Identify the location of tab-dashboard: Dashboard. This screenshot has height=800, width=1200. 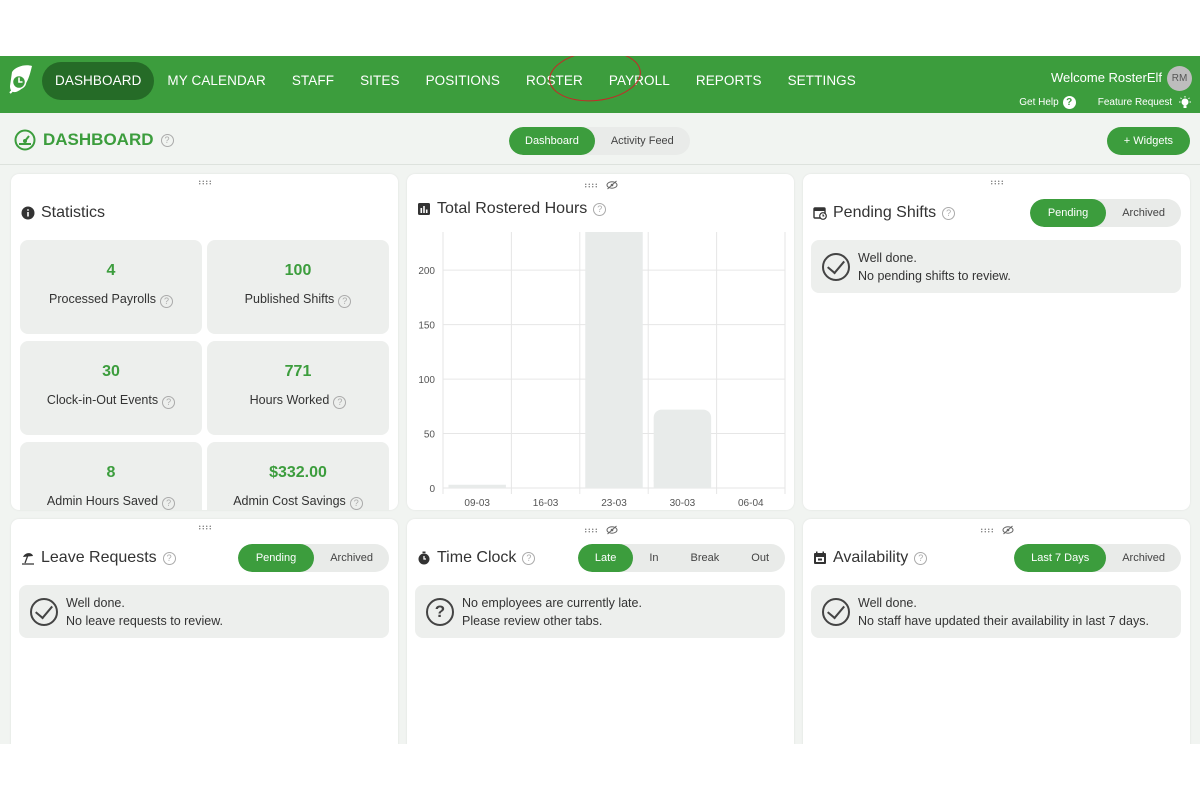
(552, 141).